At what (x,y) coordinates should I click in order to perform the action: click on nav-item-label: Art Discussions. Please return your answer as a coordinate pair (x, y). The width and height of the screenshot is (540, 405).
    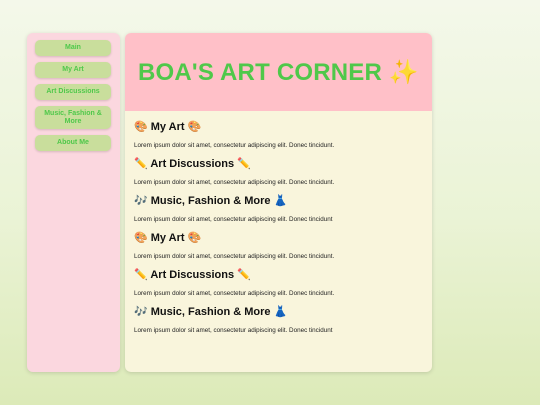
    Looking at the image, I should click on (73, 91).